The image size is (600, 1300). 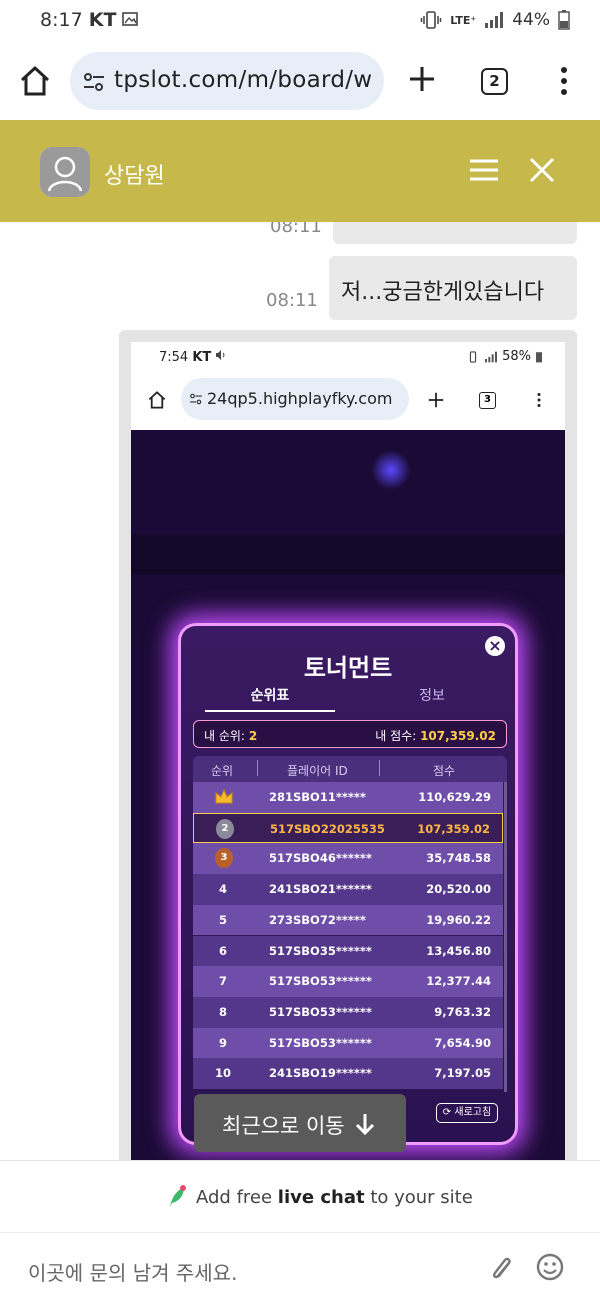 What do you see at coordinates (202, 357) in the screenshot?
I see `screenshot-status-carrier: KT` at bounding box center [202, 357].